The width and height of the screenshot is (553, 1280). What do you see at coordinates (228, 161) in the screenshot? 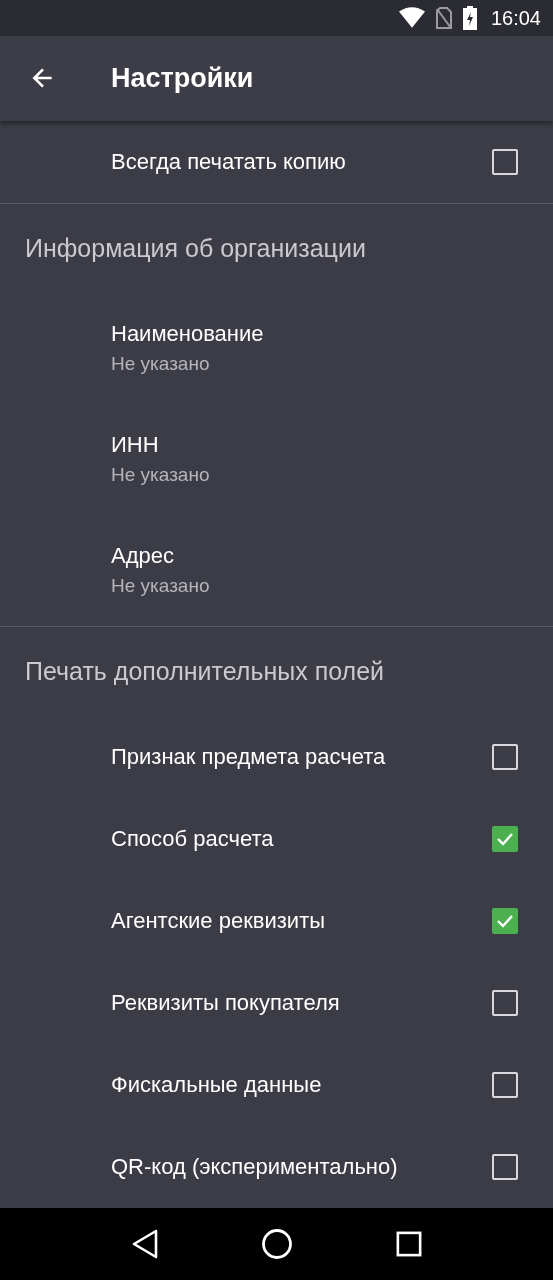
I see `setting-label: Всегда печатать копию` at bounding box center [228, 161].